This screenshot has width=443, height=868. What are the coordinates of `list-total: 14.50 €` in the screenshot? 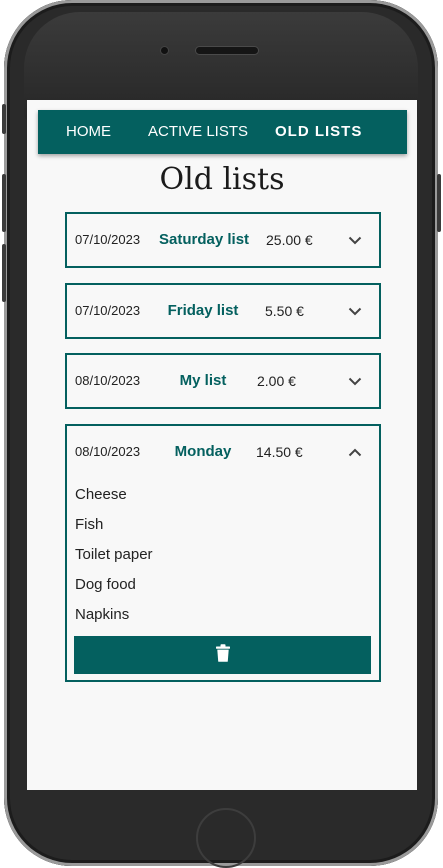 It's located at (279, 452).